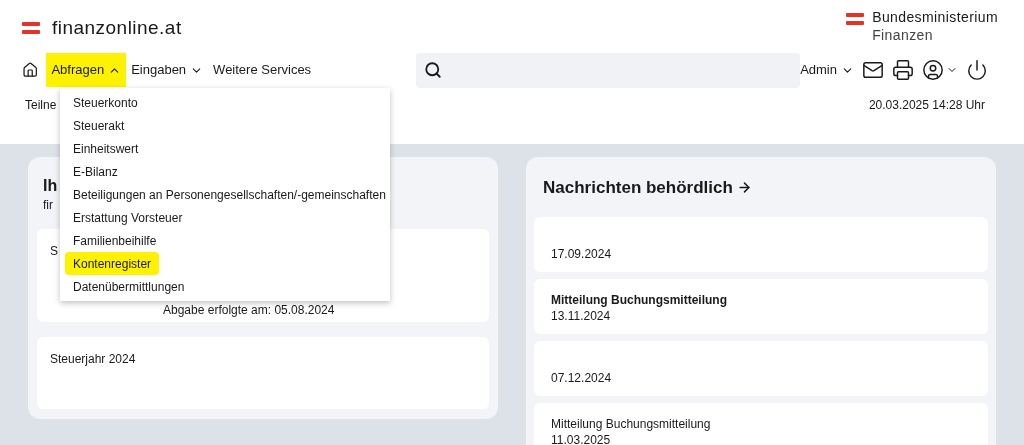  I want to click on user-menu: Admin, so click(827, 70).